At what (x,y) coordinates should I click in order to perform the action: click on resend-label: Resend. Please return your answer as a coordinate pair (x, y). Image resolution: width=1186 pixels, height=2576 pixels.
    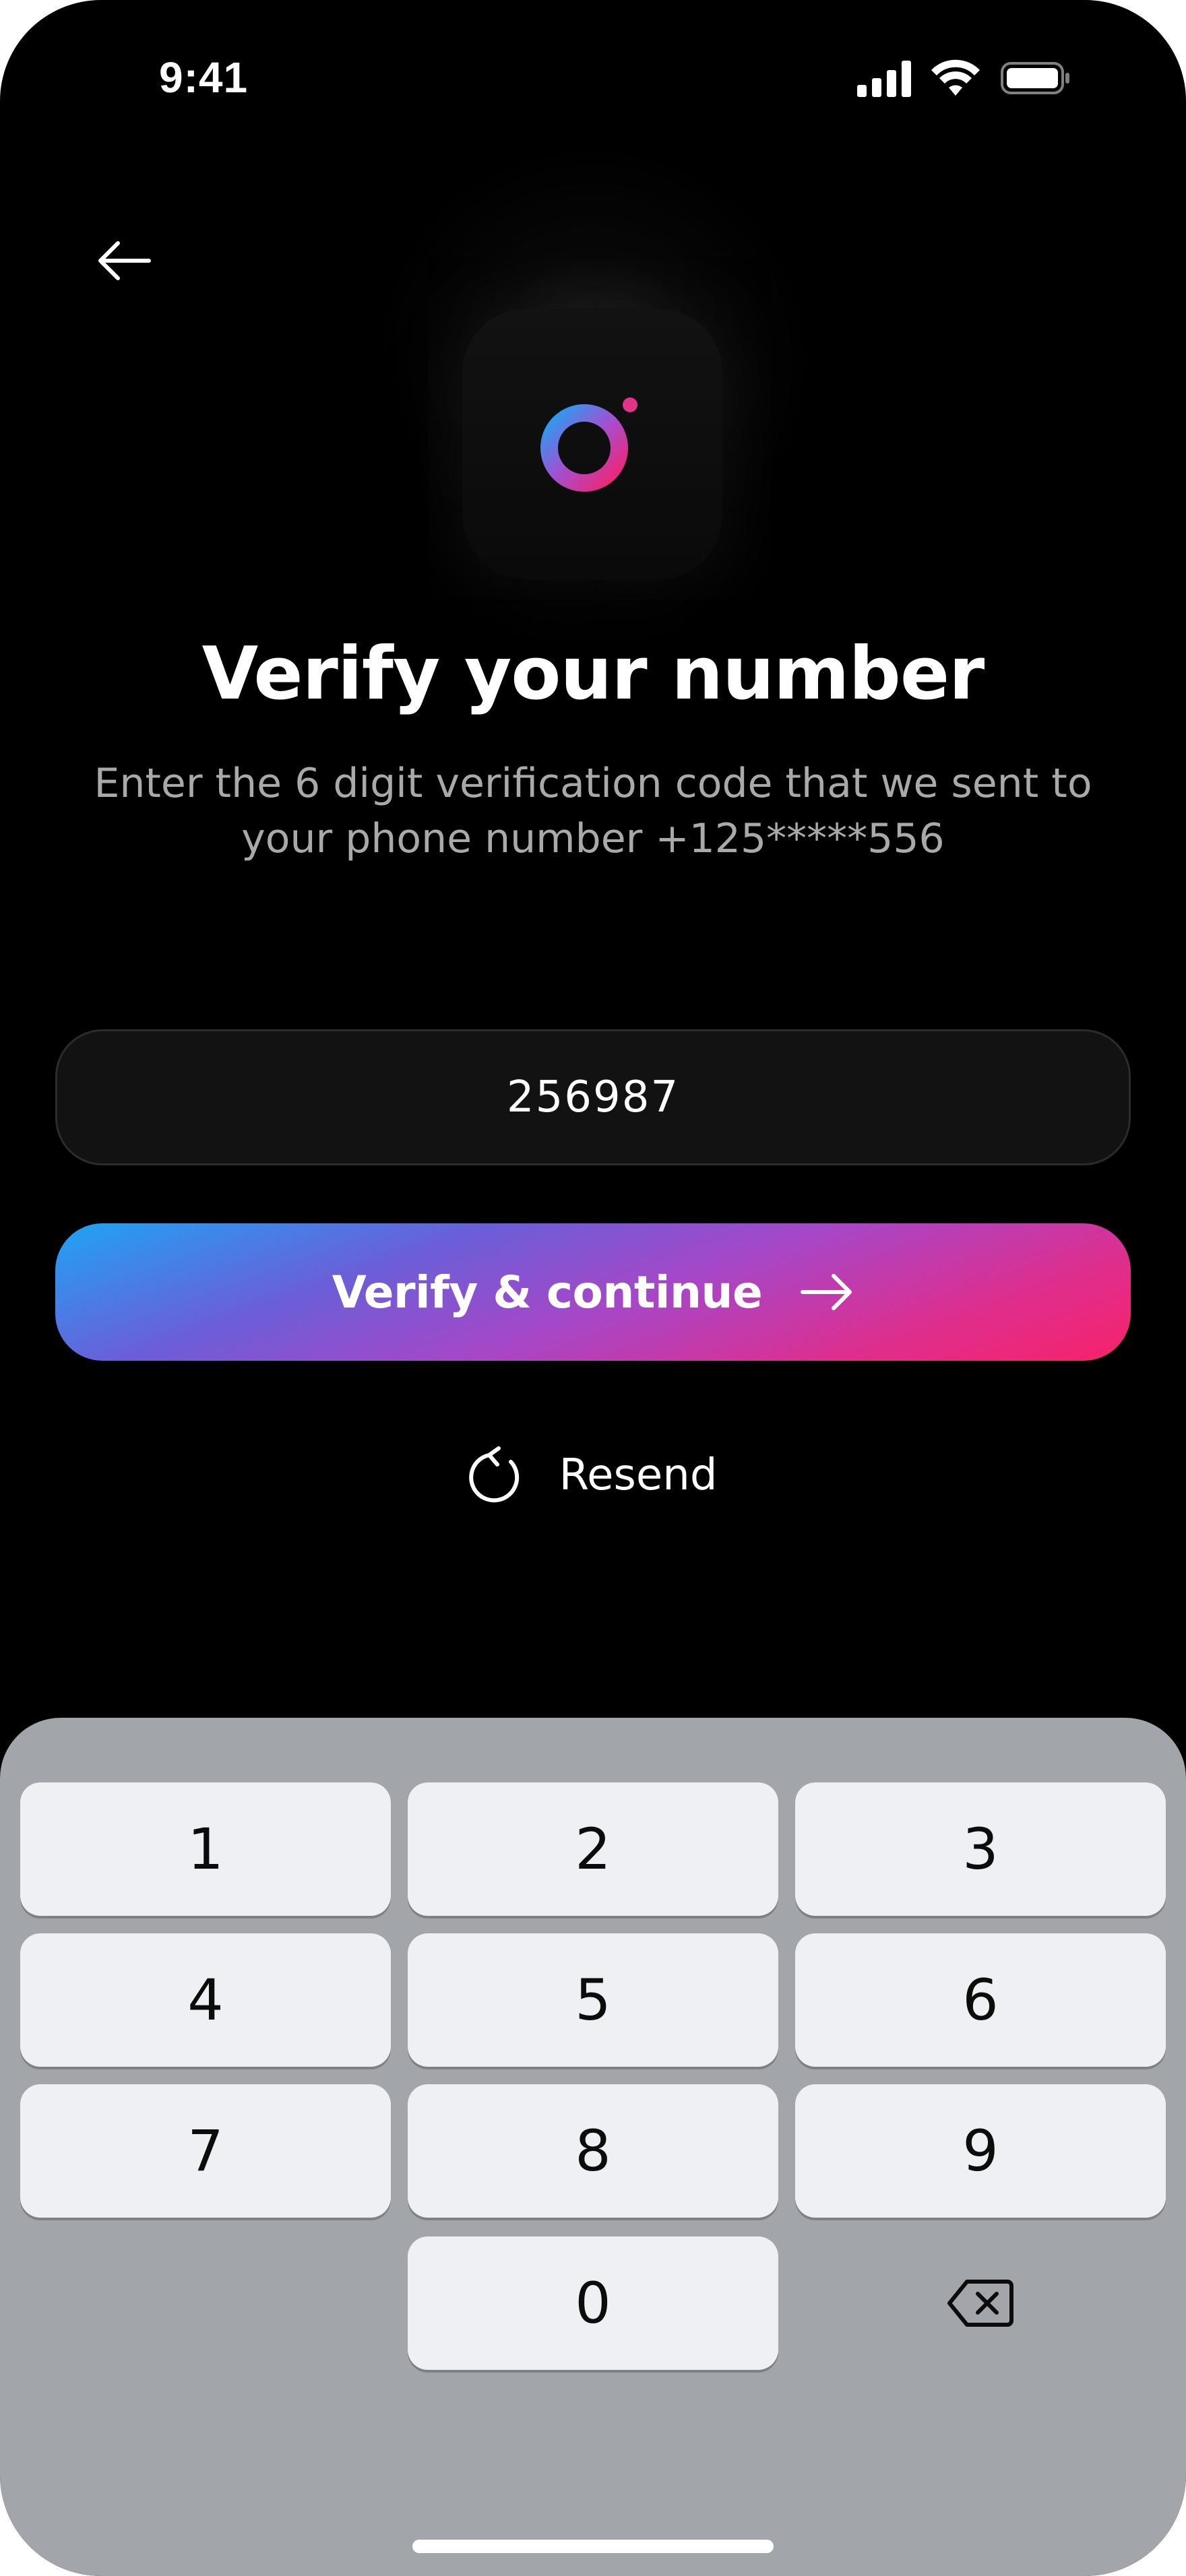
    Looking at the image, I should click on (638, 1475).